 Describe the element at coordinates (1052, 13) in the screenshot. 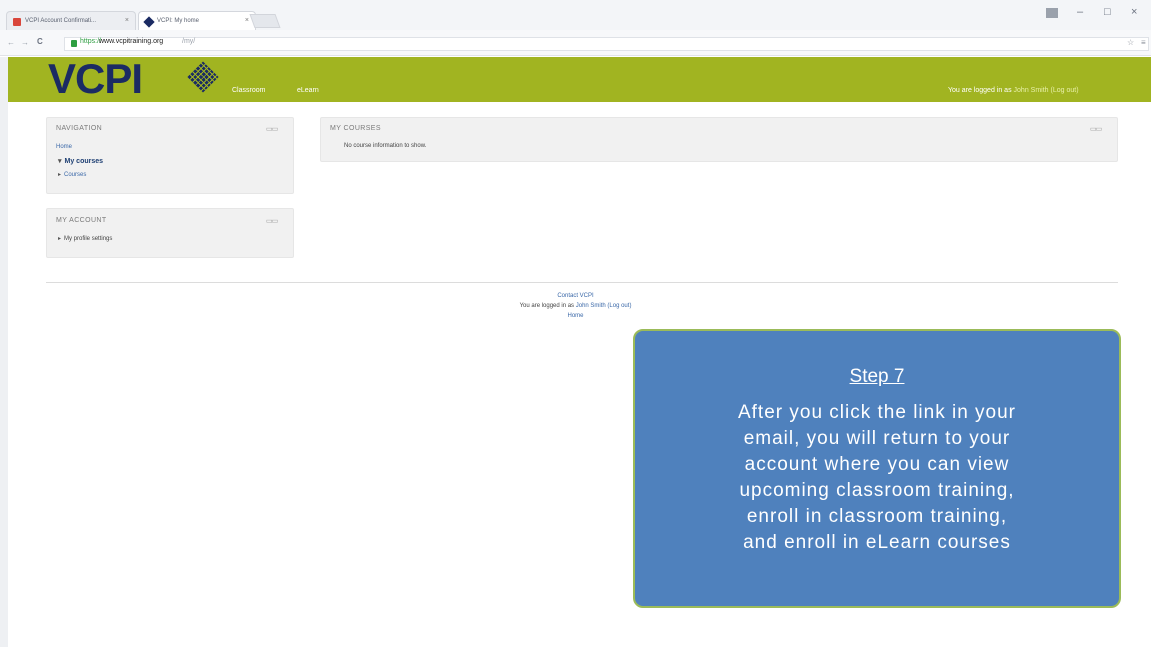

I see `user-profile-icon` at that location.